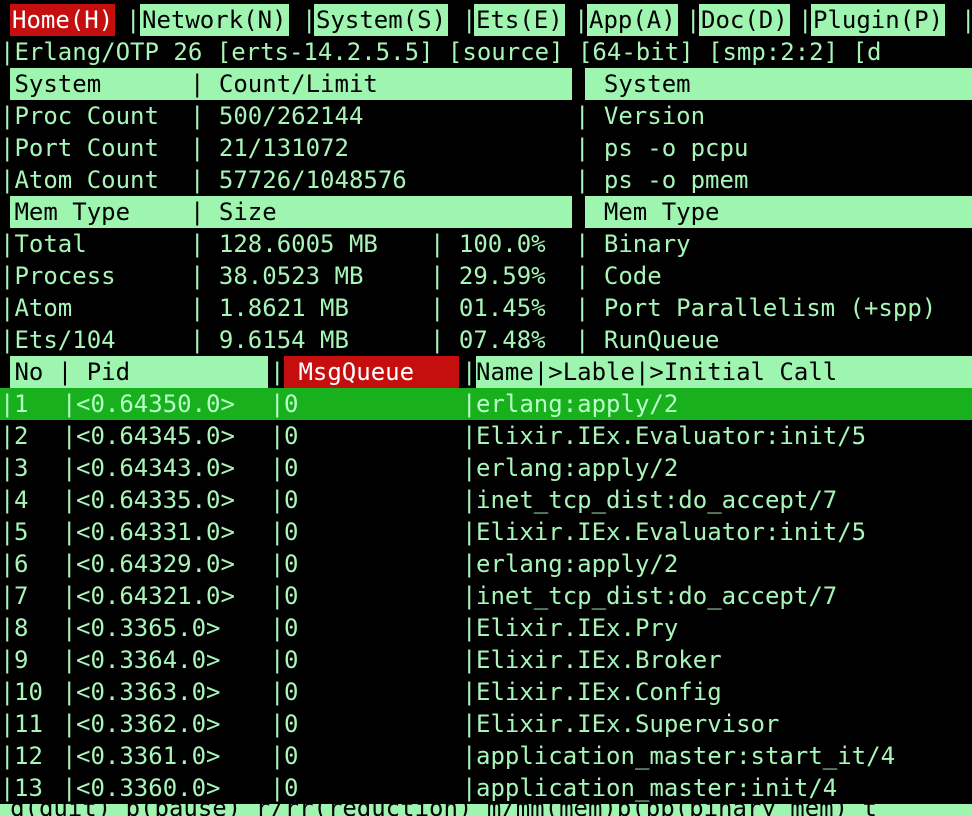  What do you see at coordinates (647, 340) in the screenshot?
I see `mem-row-info: | RunQueue` at bounding box center [647, 340].